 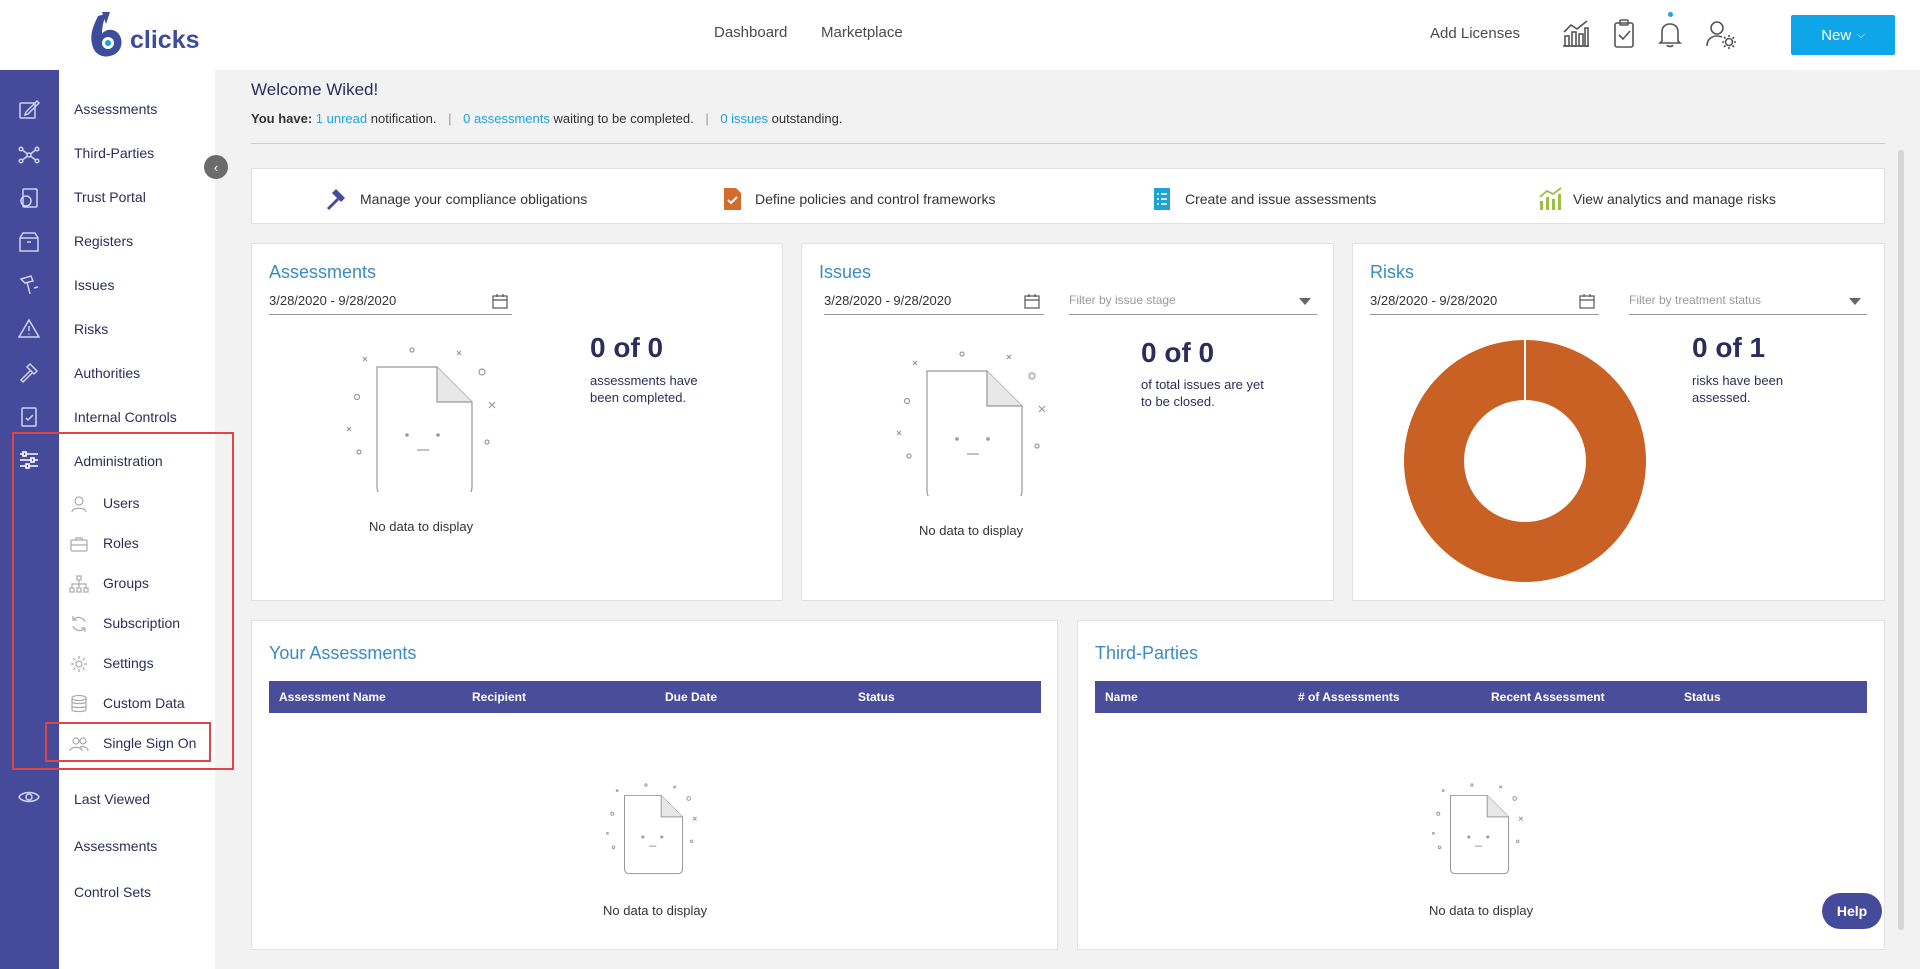 What do you see at coordinates (1392, 272) in the screenshot?
I see `risks-card-title: Risks` at bounding box center [1392, 272].